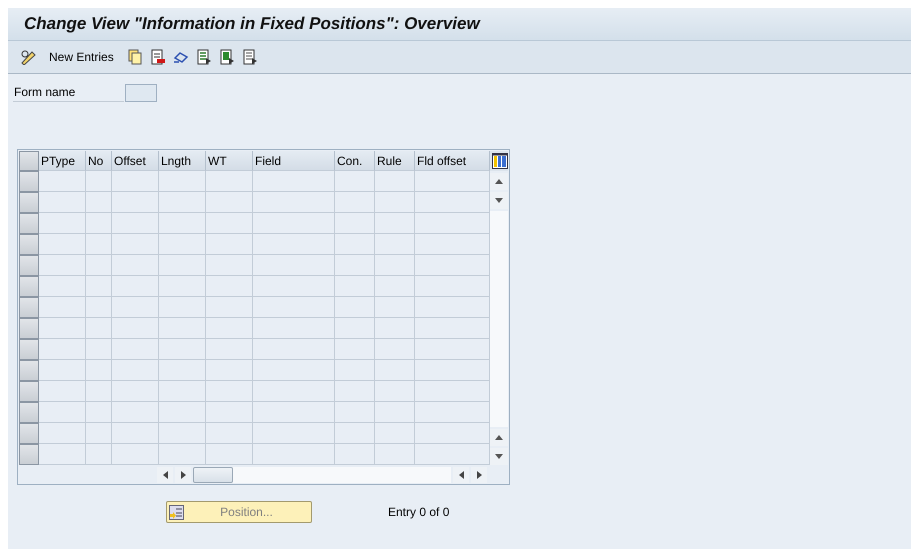 This screenshot has width=911, height=549. I want to click on new-entries-button: New Entries, so click(81, 57).